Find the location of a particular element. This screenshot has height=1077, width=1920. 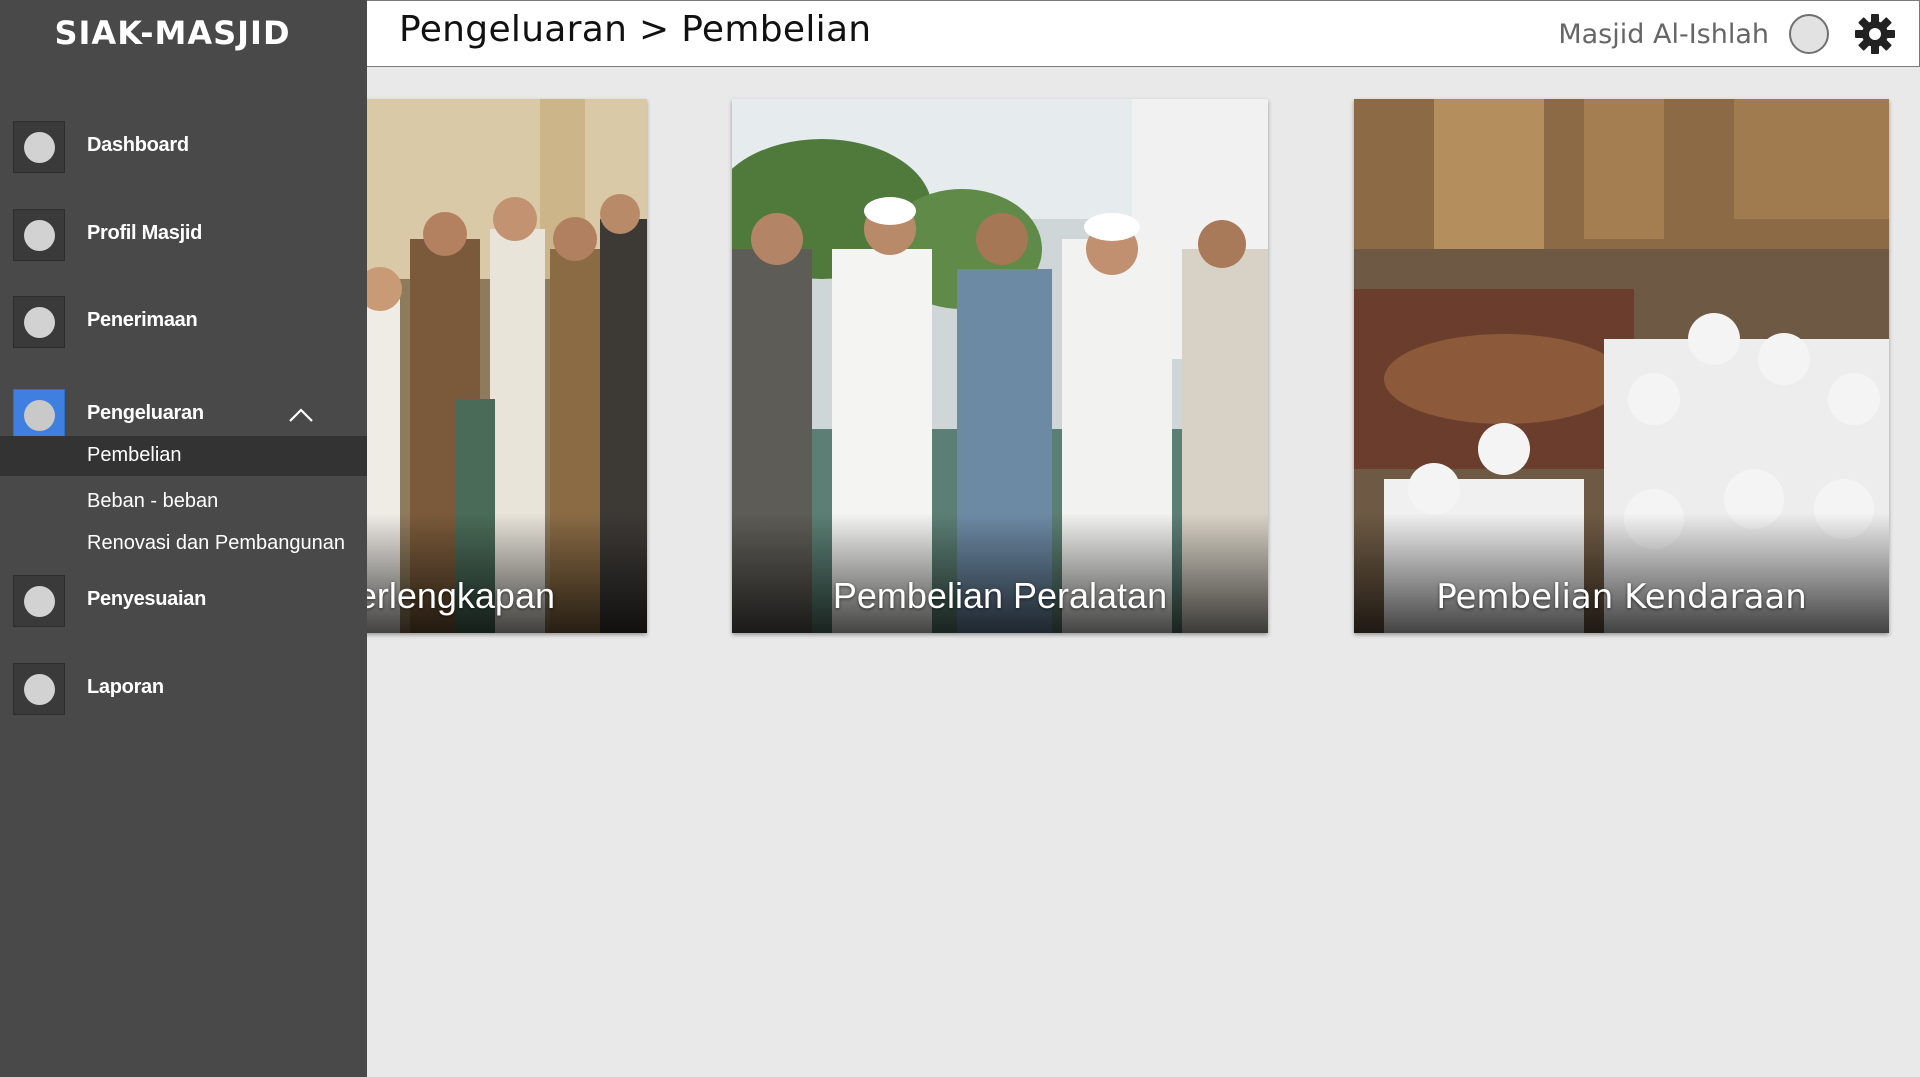

sidebar-subitem-renovasi: Renovasi dan Pembangunan is located at coordinates (183, 544).